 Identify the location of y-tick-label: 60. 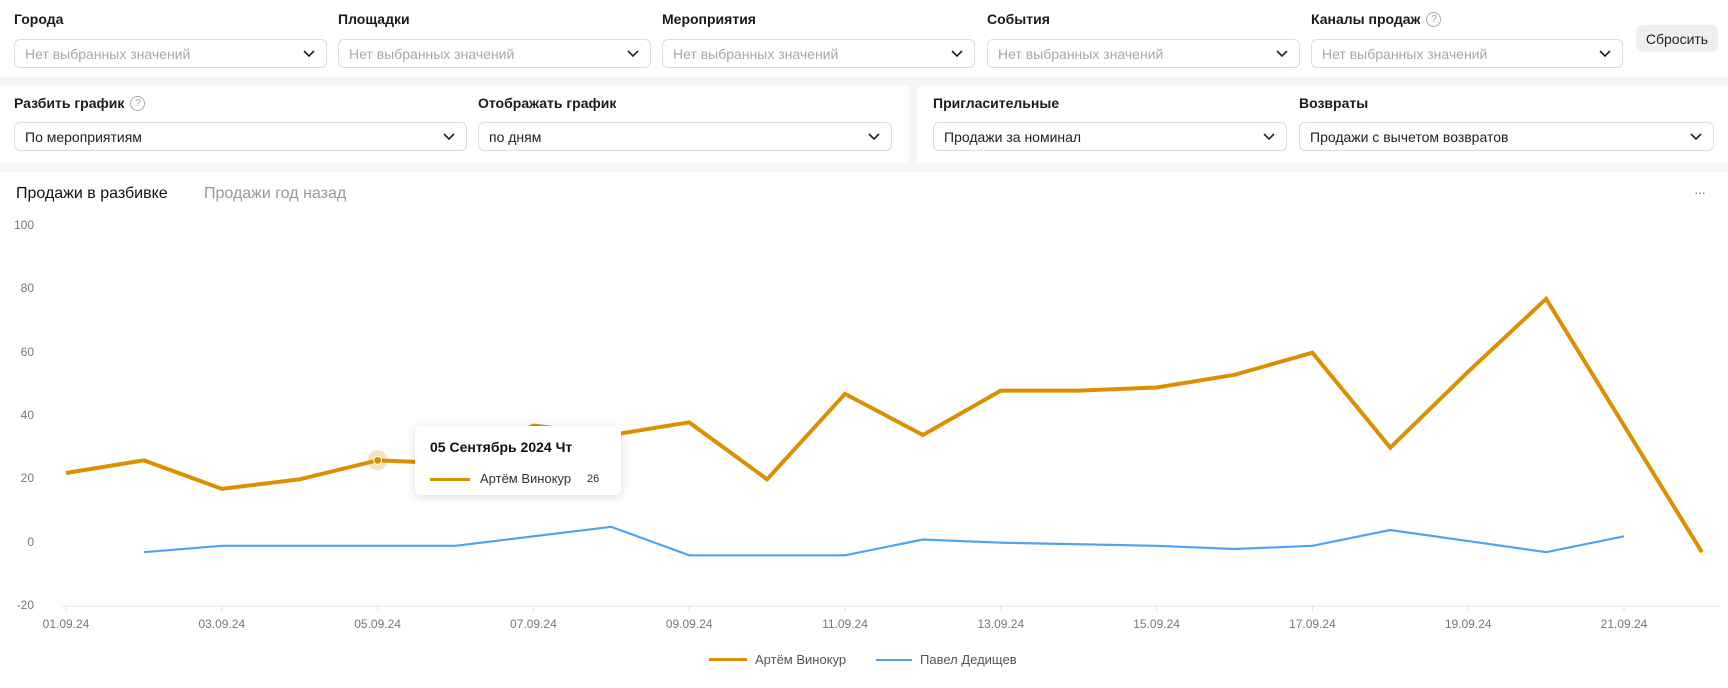
(27, 351).